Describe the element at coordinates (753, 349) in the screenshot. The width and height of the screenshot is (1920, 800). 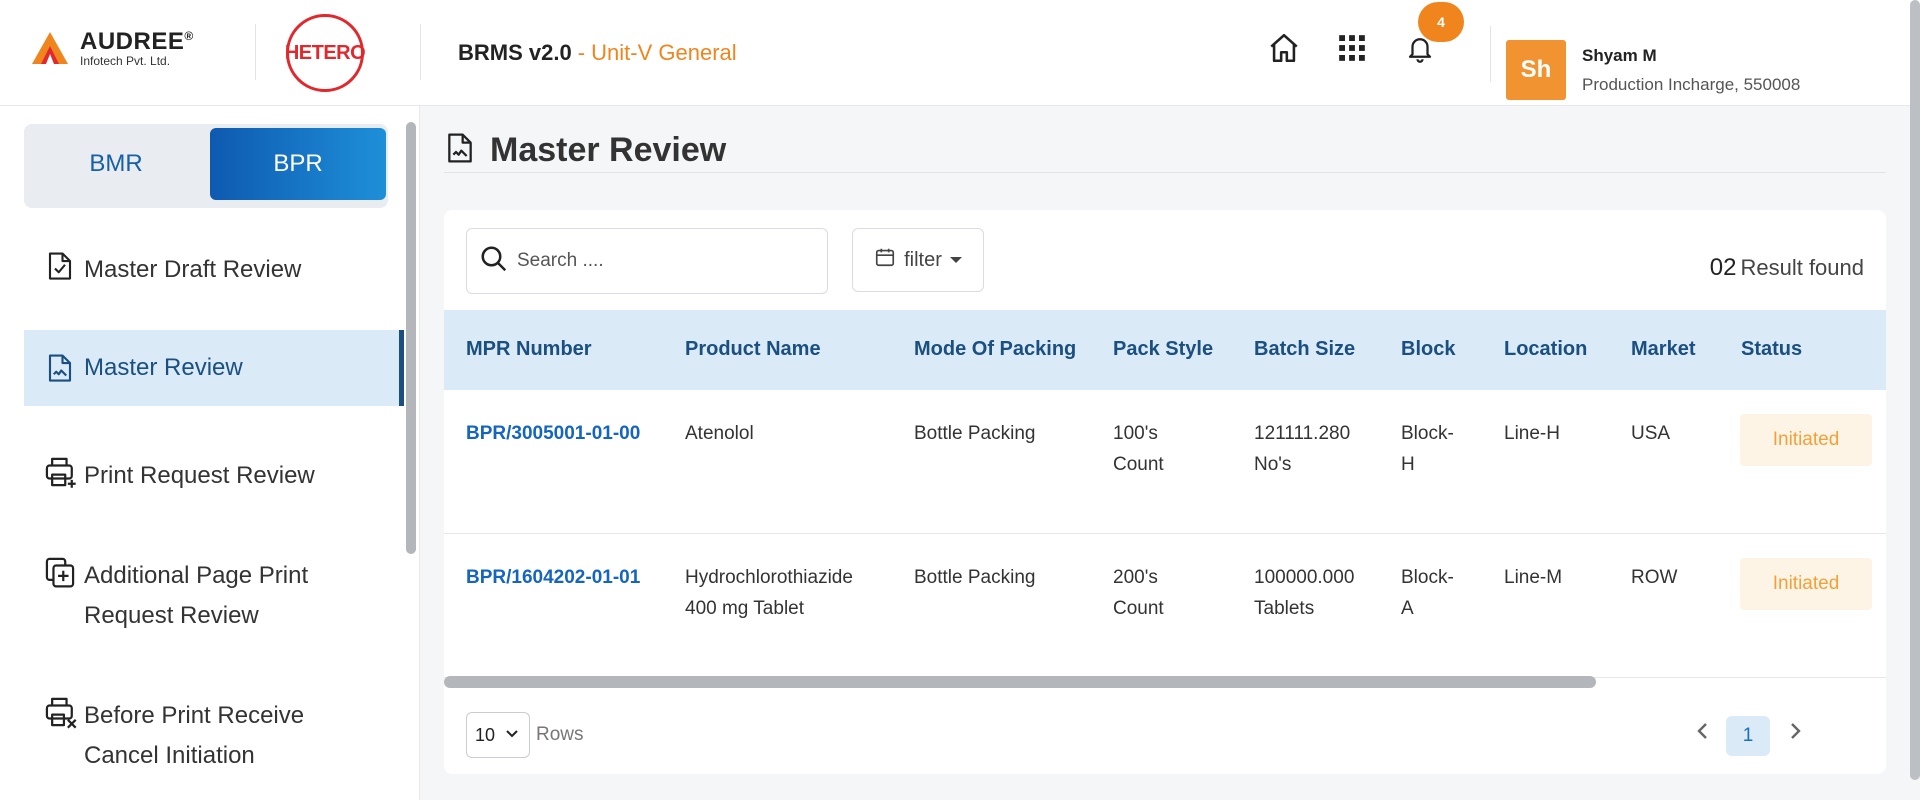
I see `column-header: Product Name` at that location.